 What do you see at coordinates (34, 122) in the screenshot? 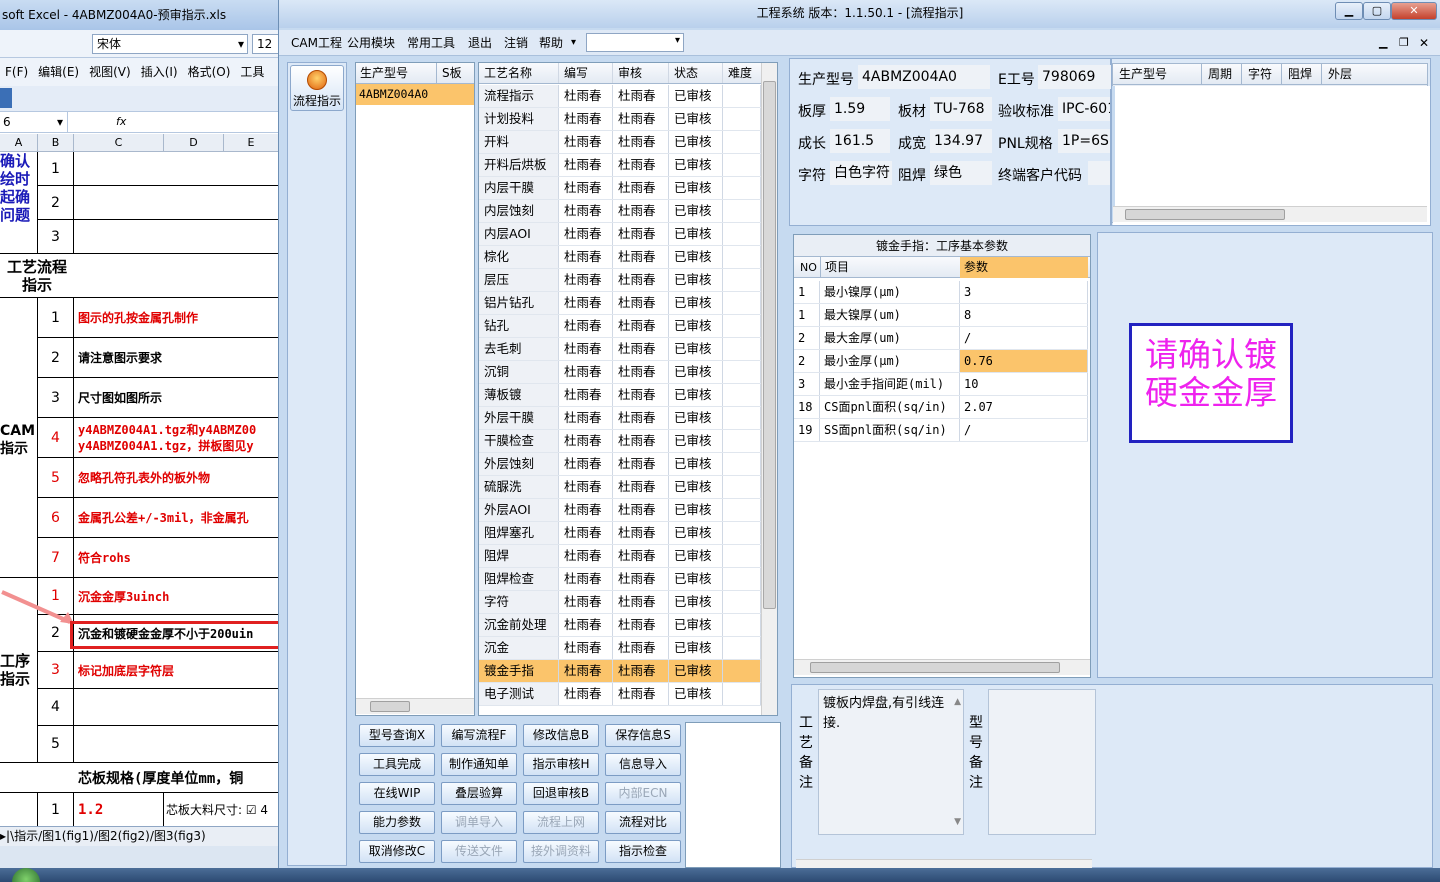
I see `name-box: 6 ▾` at bounding box center [34, 122].